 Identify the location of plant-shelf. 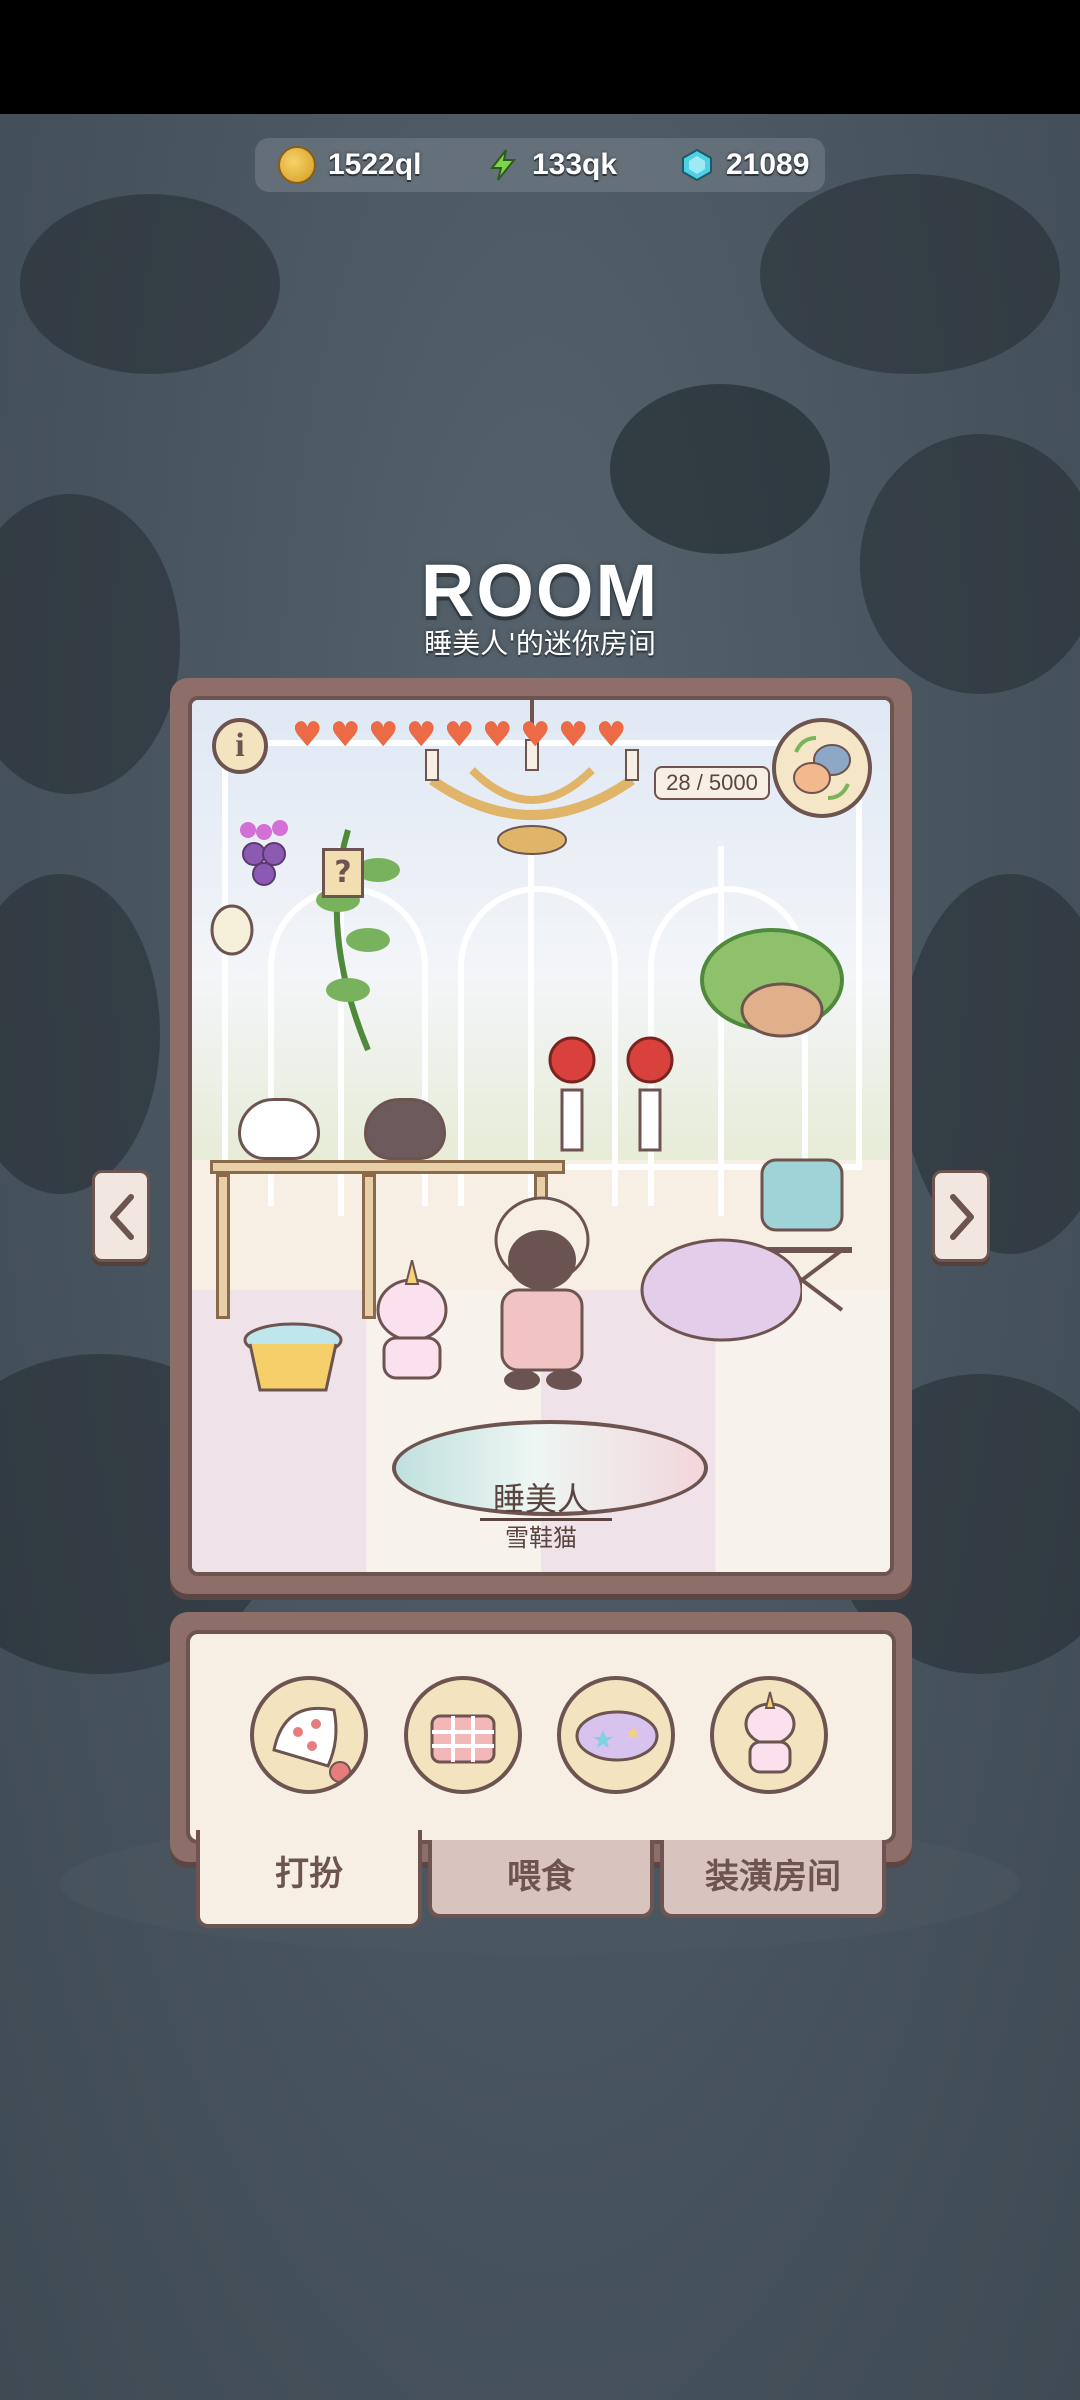
(387, 1167).